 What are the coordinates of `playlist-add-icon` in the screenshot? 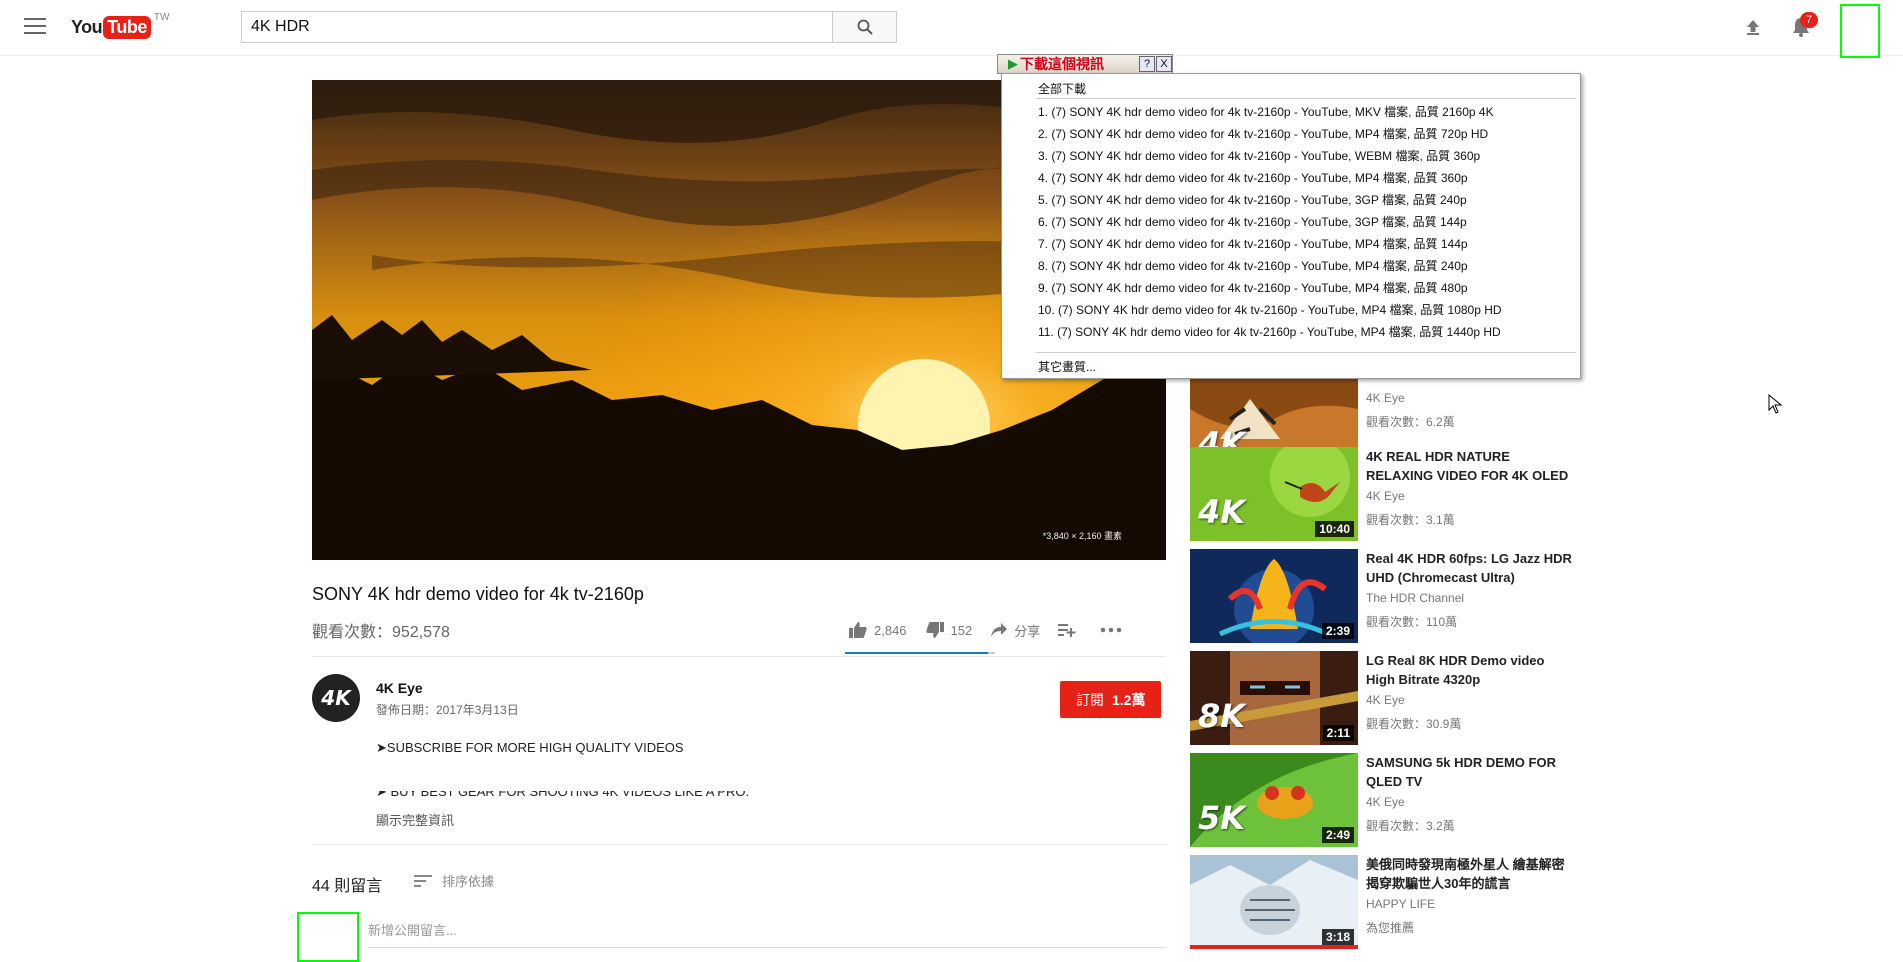 It's located at (1067, 630).